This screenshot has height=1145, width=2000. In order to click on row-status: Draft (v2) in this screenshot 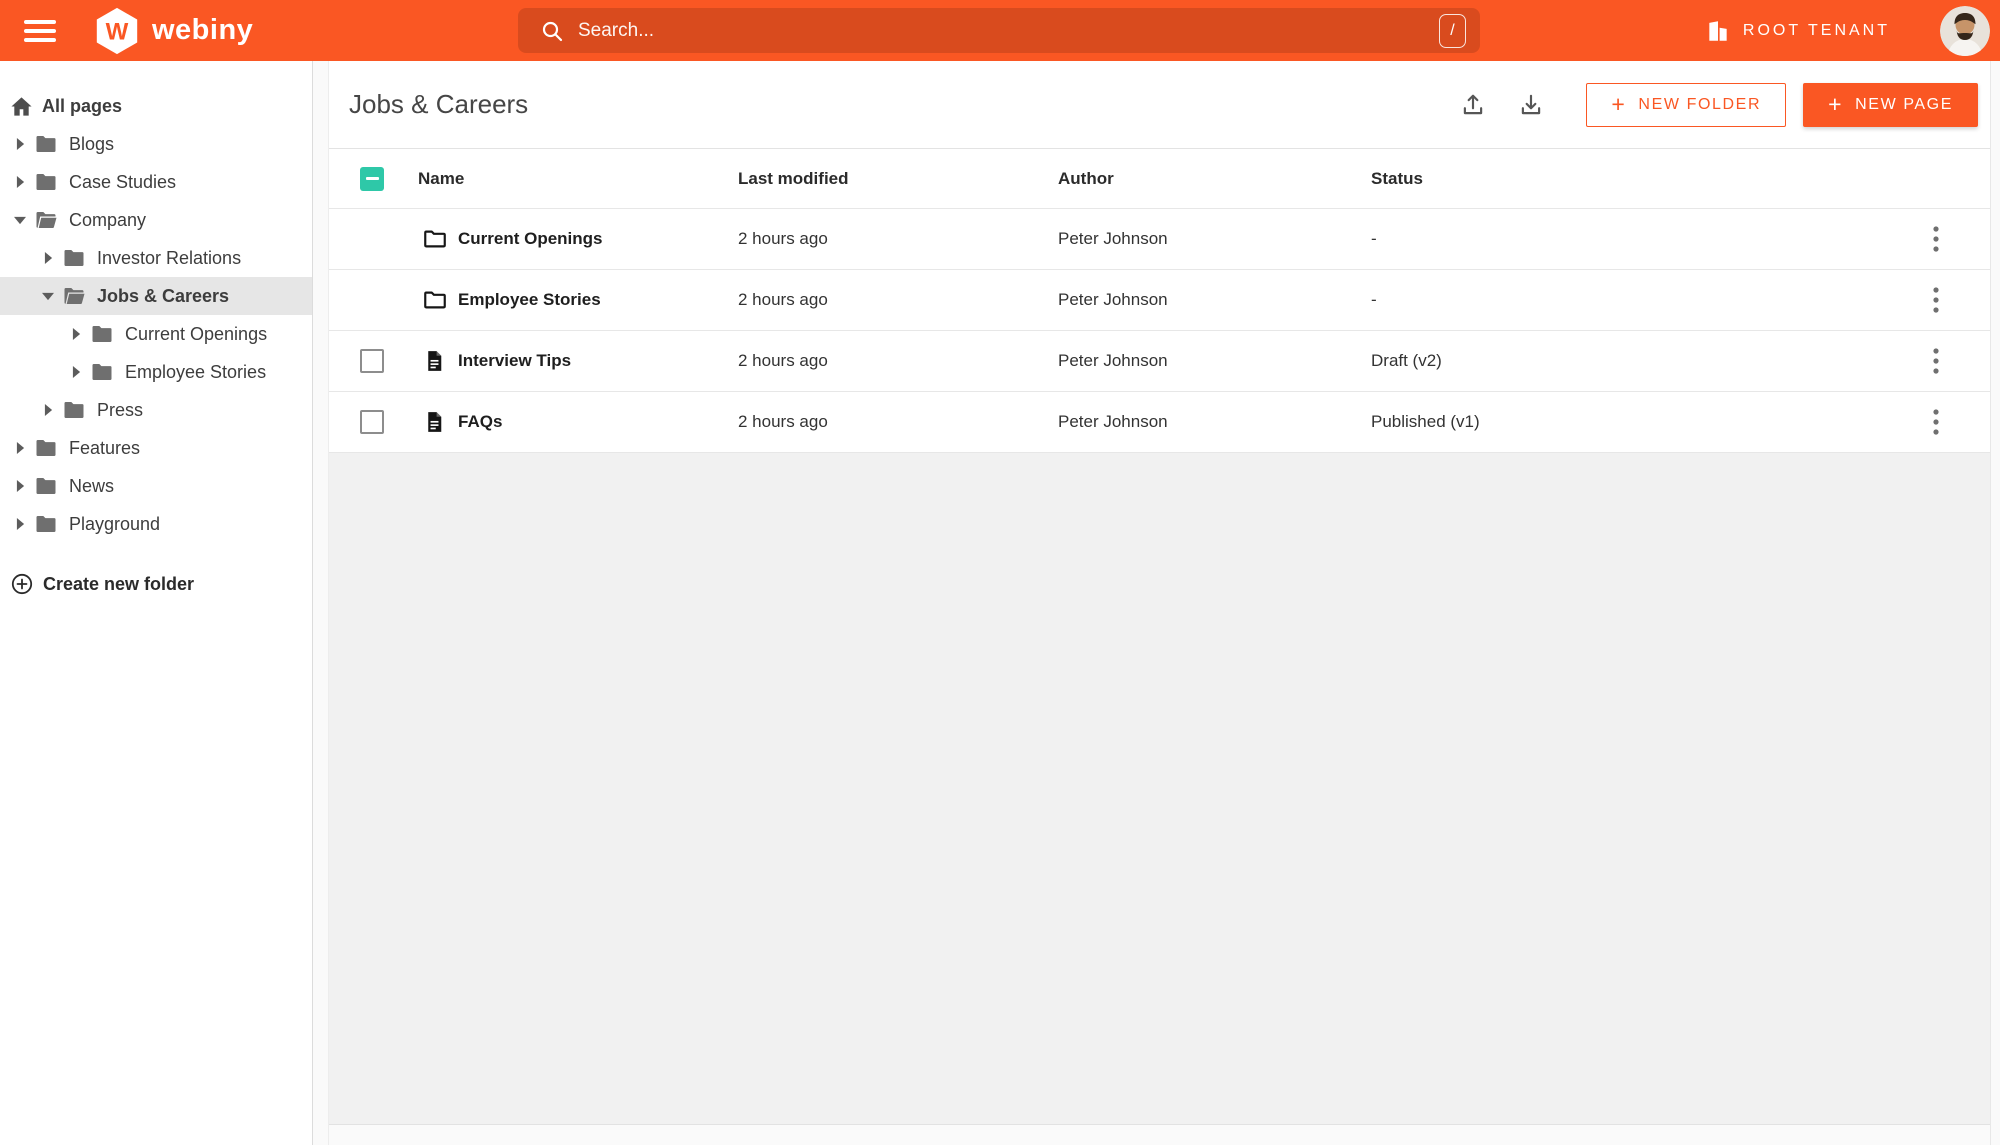, I will do `click(1406, 360)`.